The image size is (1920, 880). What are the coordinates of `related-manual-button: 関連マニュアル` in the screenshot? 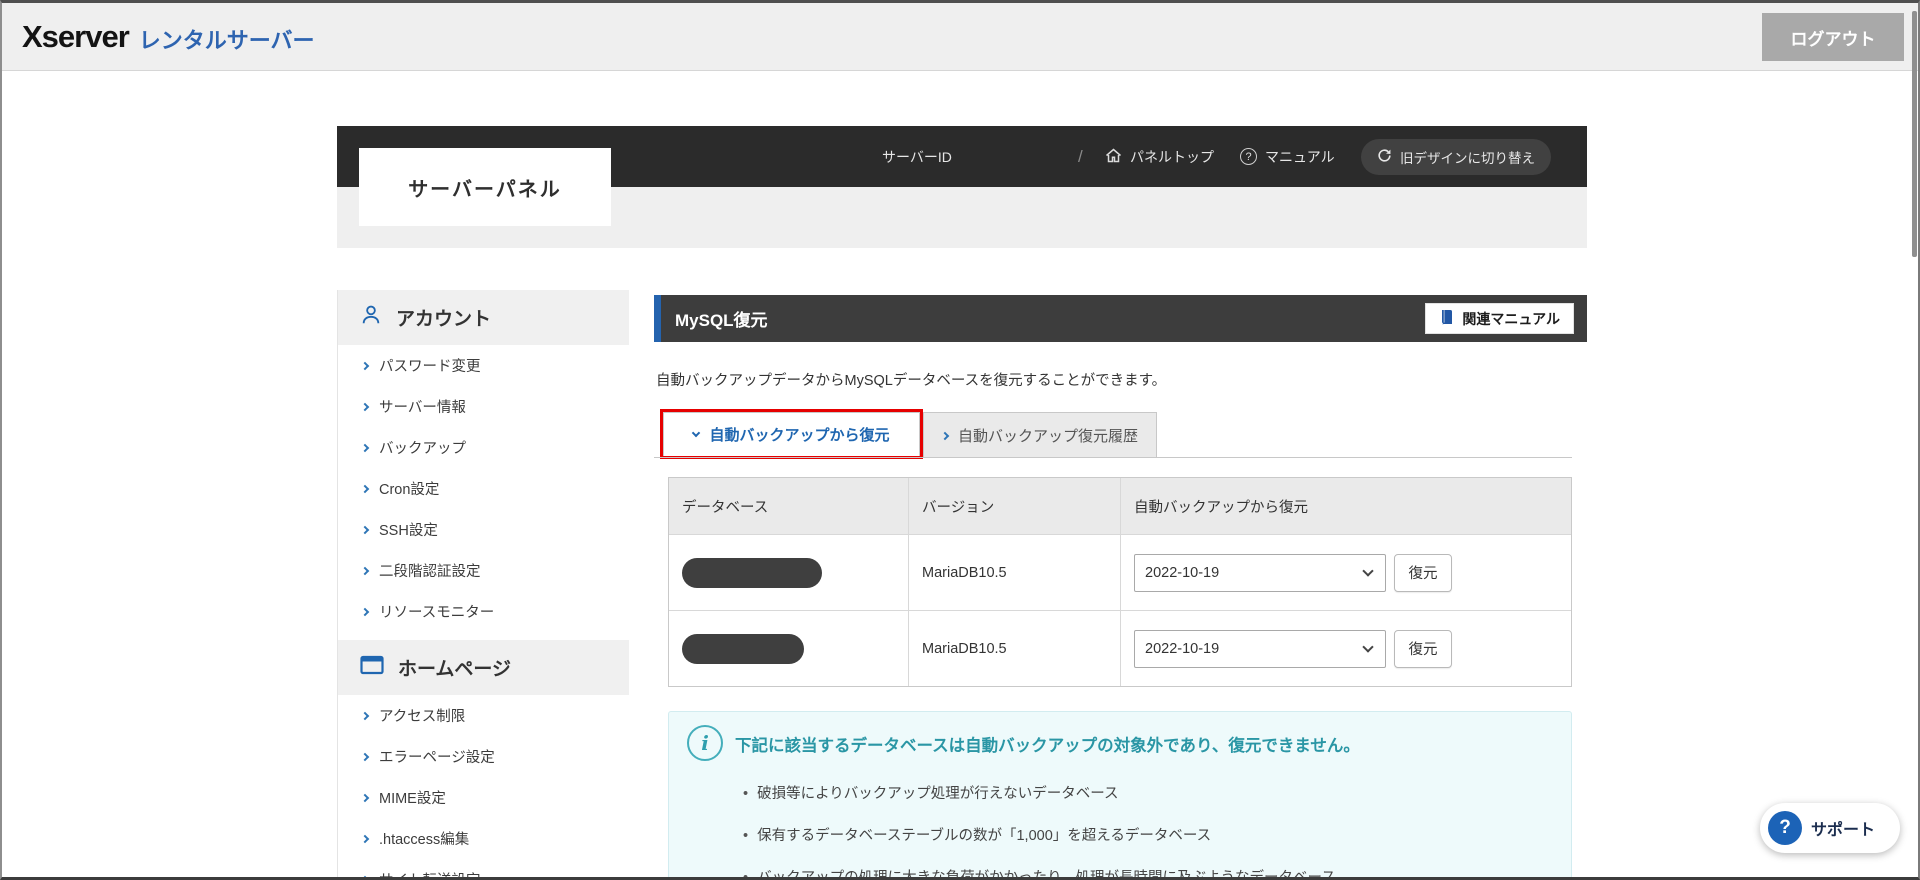 It's located at (1499, 318).